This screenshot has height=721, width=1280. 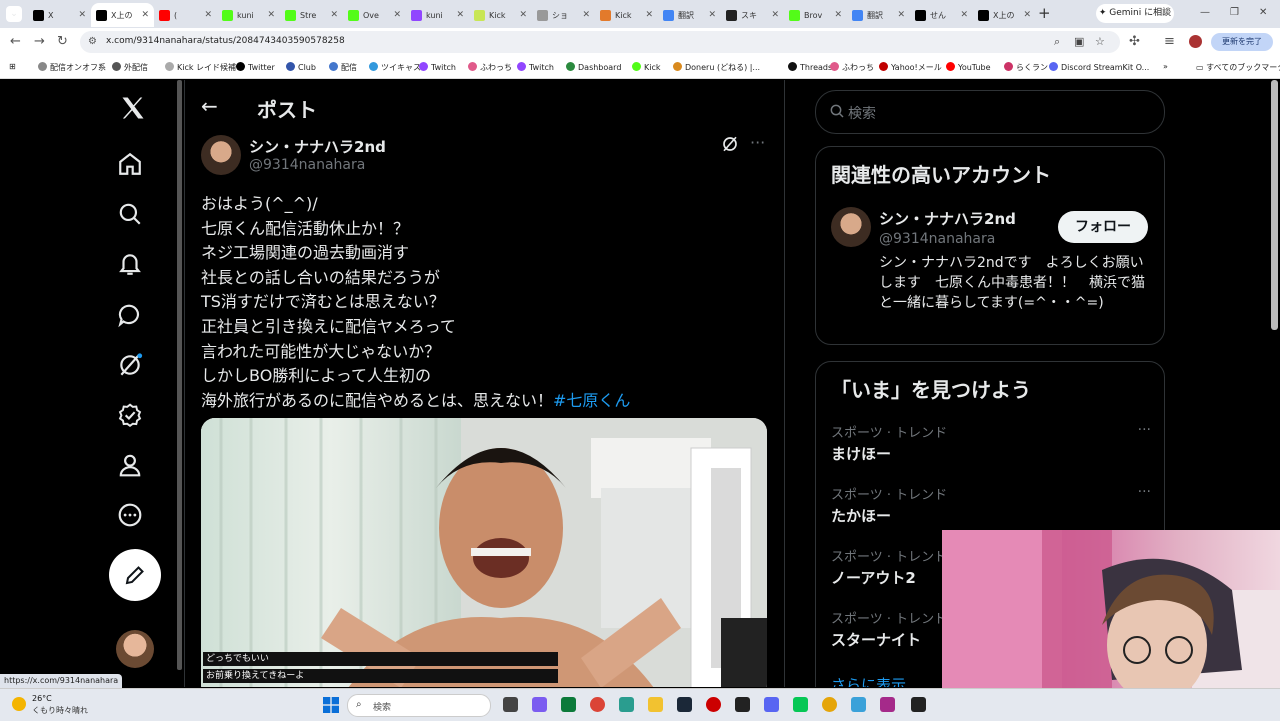 I want to click on related-account-handle: @9314nanahara, so click(x=937, y=239).